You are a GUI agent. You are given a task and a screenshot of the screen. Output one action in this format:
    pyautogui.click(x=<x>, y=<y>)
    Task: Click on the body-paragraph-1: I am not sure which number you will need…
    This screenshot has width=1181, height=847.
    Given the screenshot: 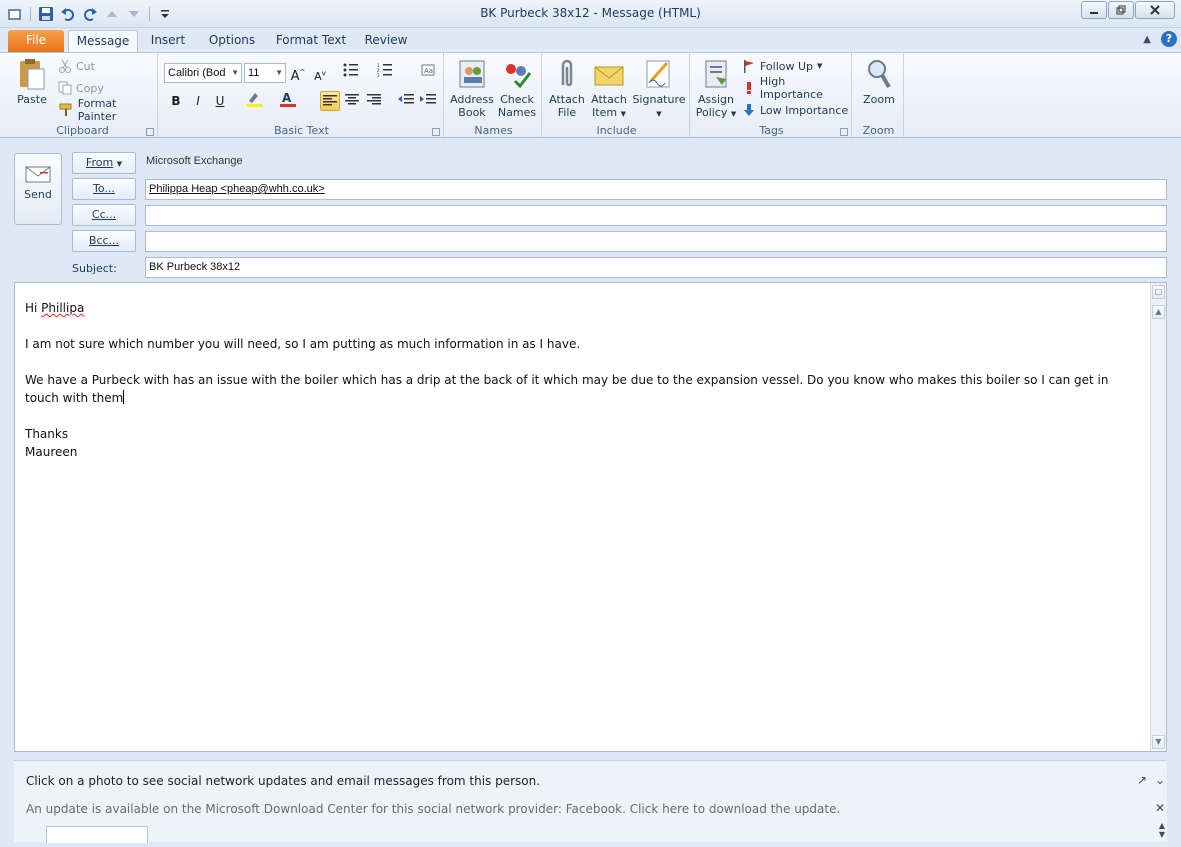 What is the action you would take?
    pyautogui.click(x=303, y=344)
    